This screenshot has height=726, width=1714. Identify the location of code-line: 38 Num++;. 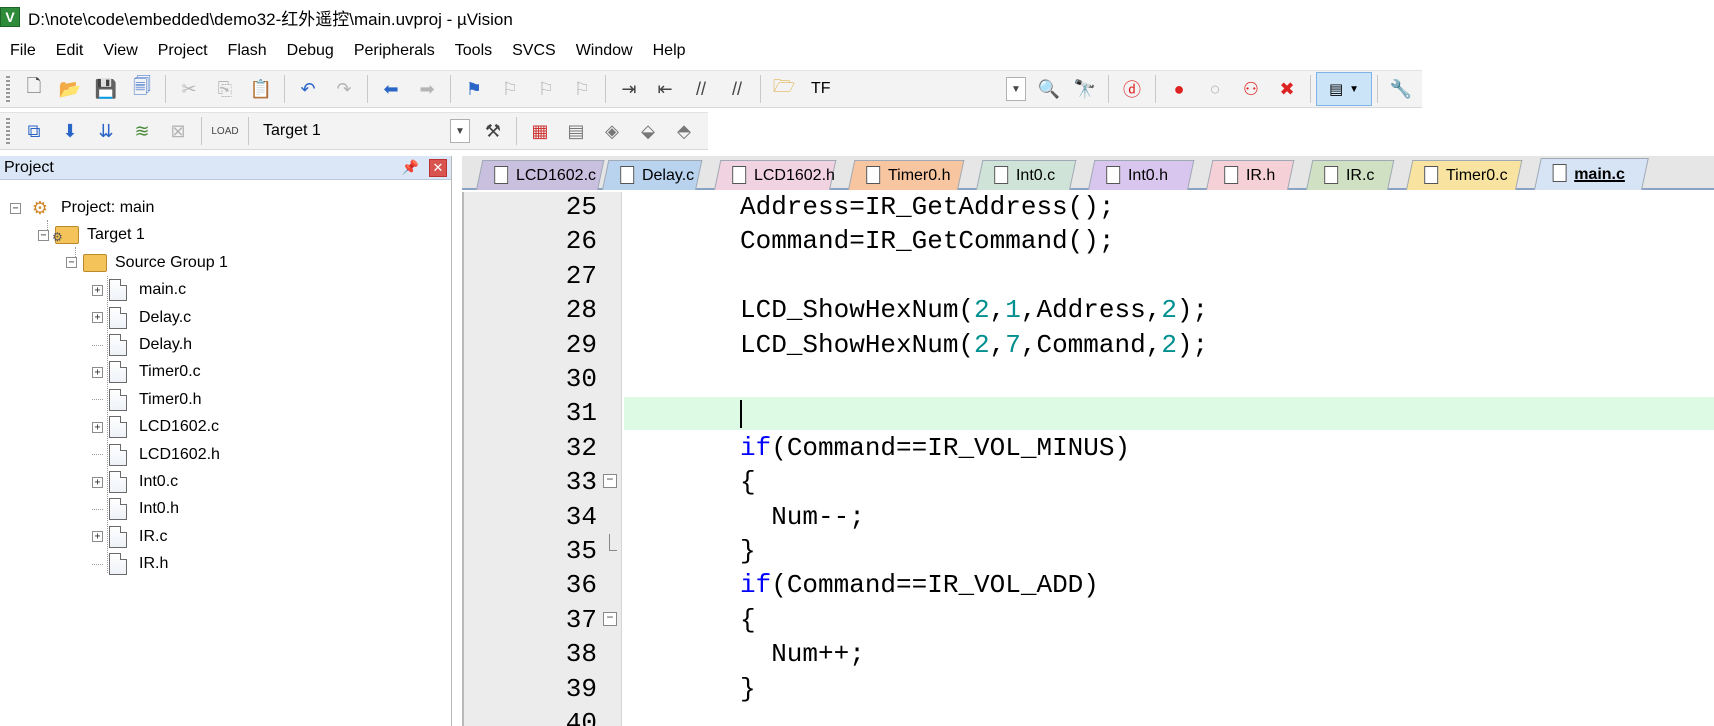
(1089, 654).